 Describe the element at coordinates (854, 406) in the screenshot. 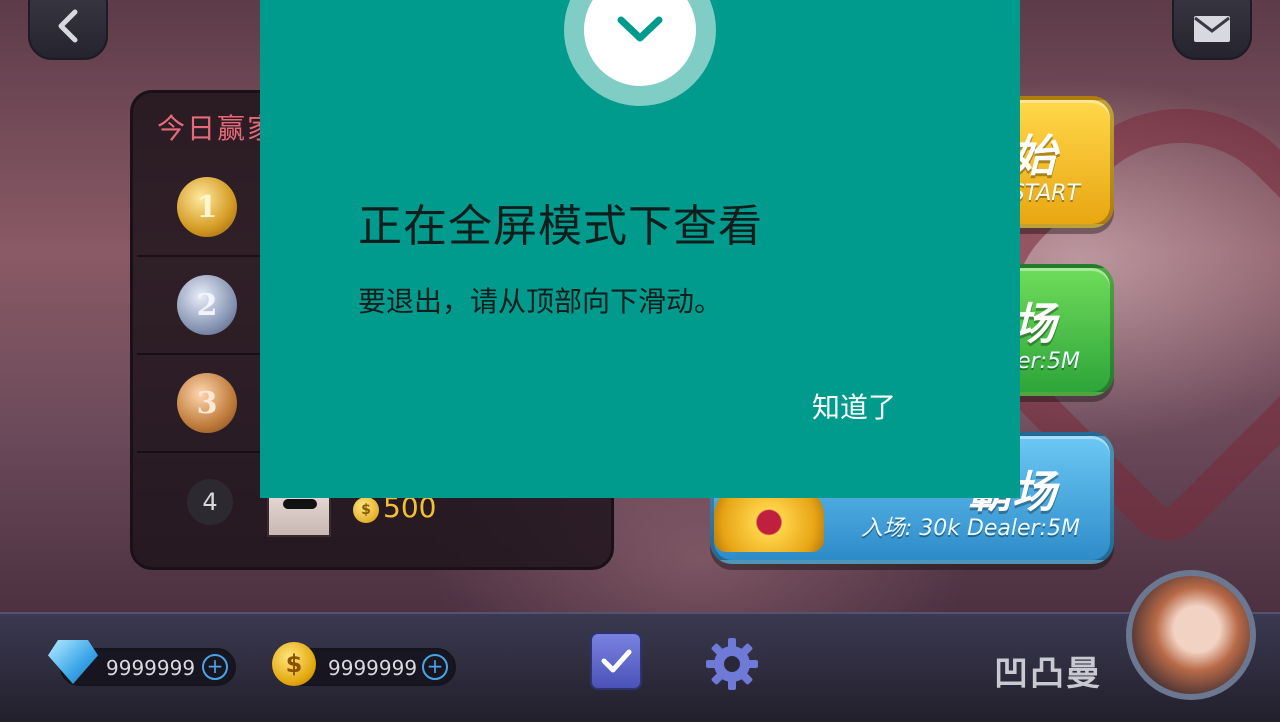

I see `dismiss-button: 知道了` at that location.